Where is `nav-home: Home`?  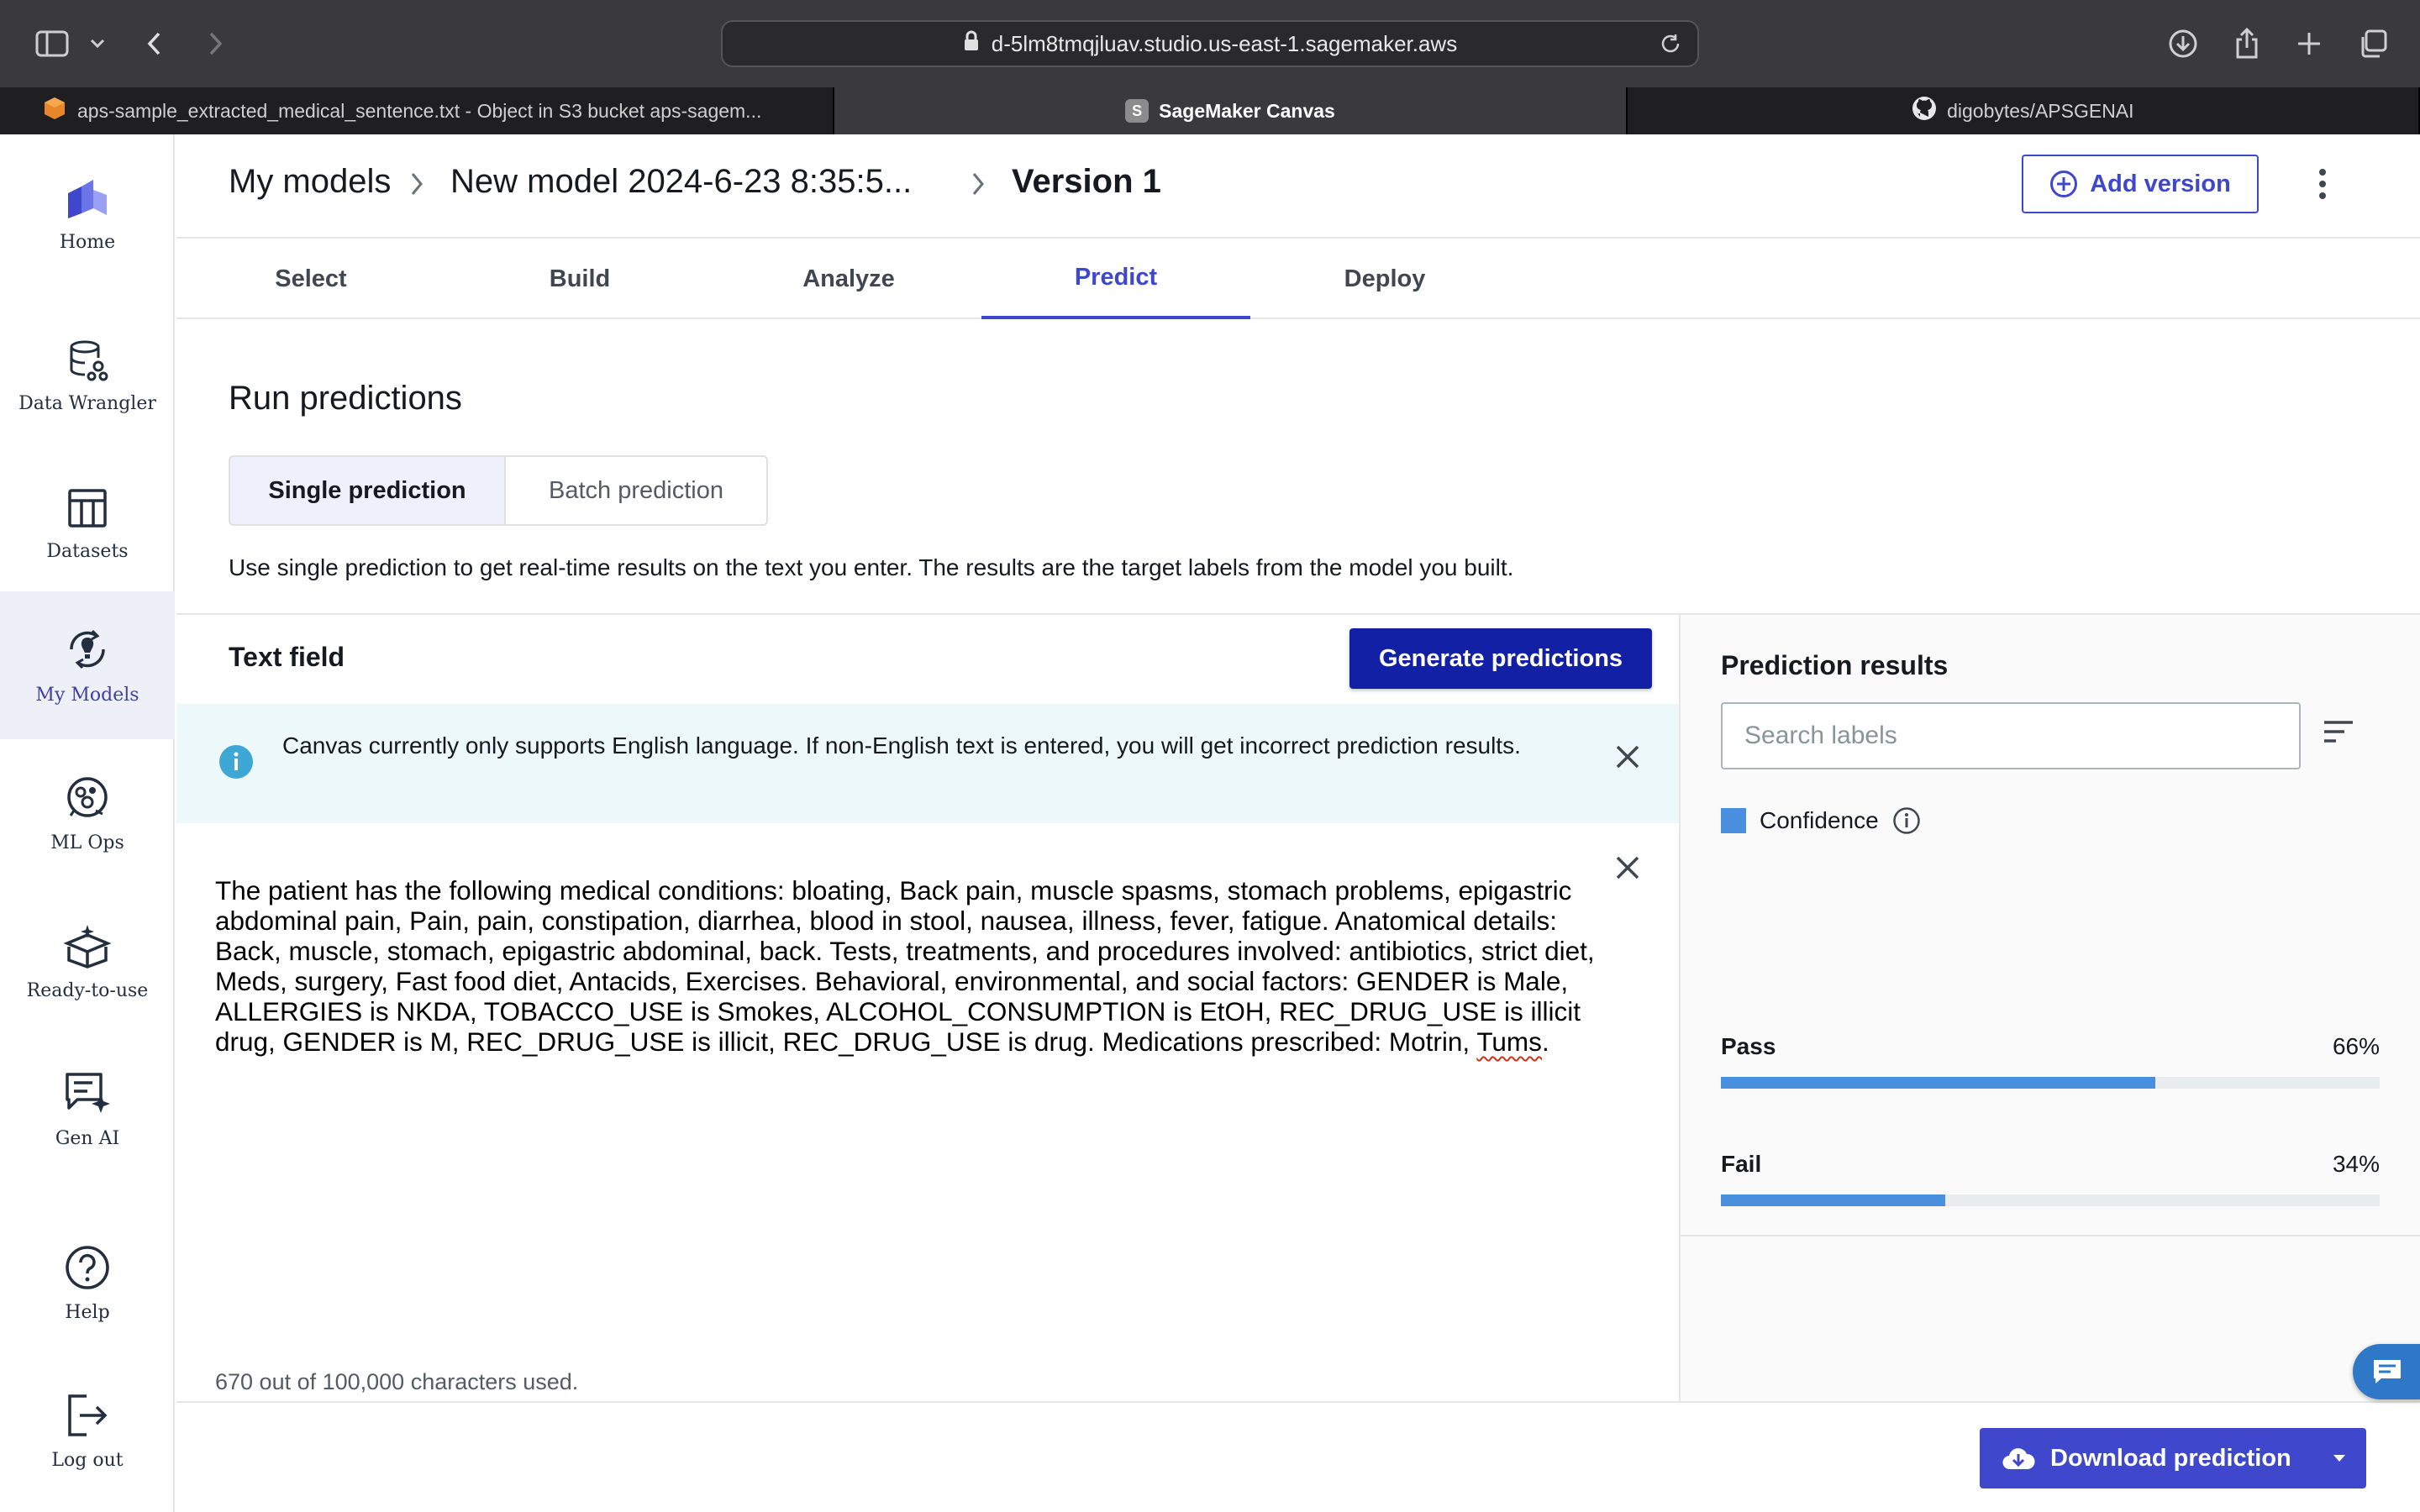
nav-home: Home is located at coordinates (87, 215).